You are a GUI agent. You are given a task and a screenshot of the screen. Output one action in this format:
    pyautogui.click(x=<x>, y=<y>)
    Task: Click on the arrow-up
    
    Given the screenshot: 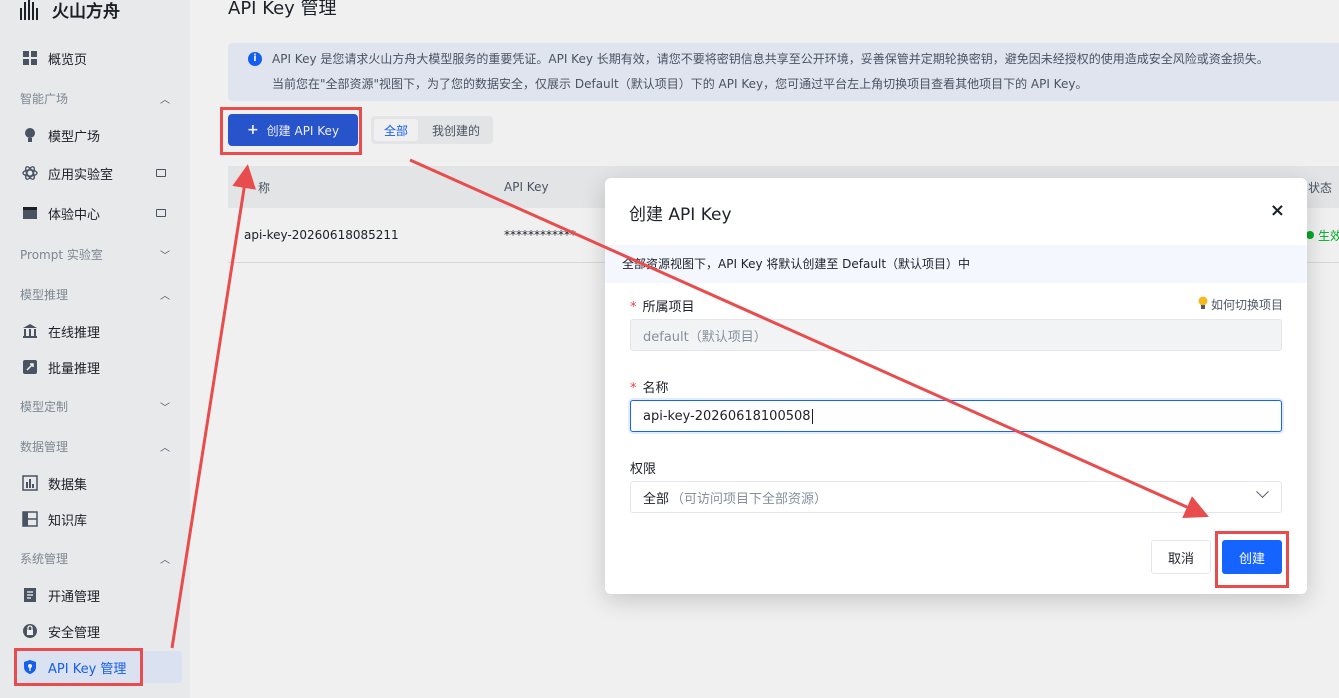 What is the action you would take?
    pyautogui.click(x=213, y=406)
    